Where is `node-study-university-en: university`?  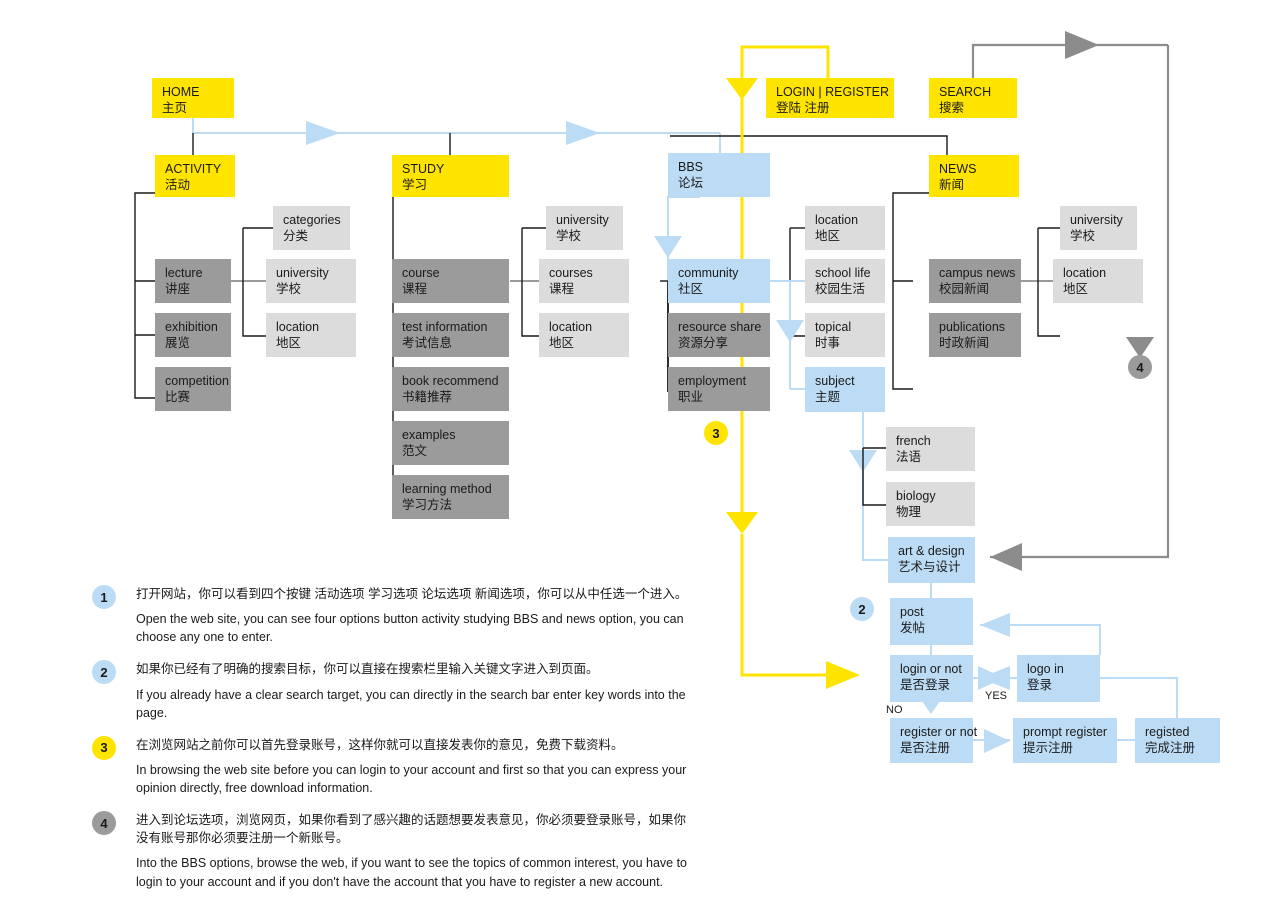 node-study-university-en: university is located at coordinates (582, 220).